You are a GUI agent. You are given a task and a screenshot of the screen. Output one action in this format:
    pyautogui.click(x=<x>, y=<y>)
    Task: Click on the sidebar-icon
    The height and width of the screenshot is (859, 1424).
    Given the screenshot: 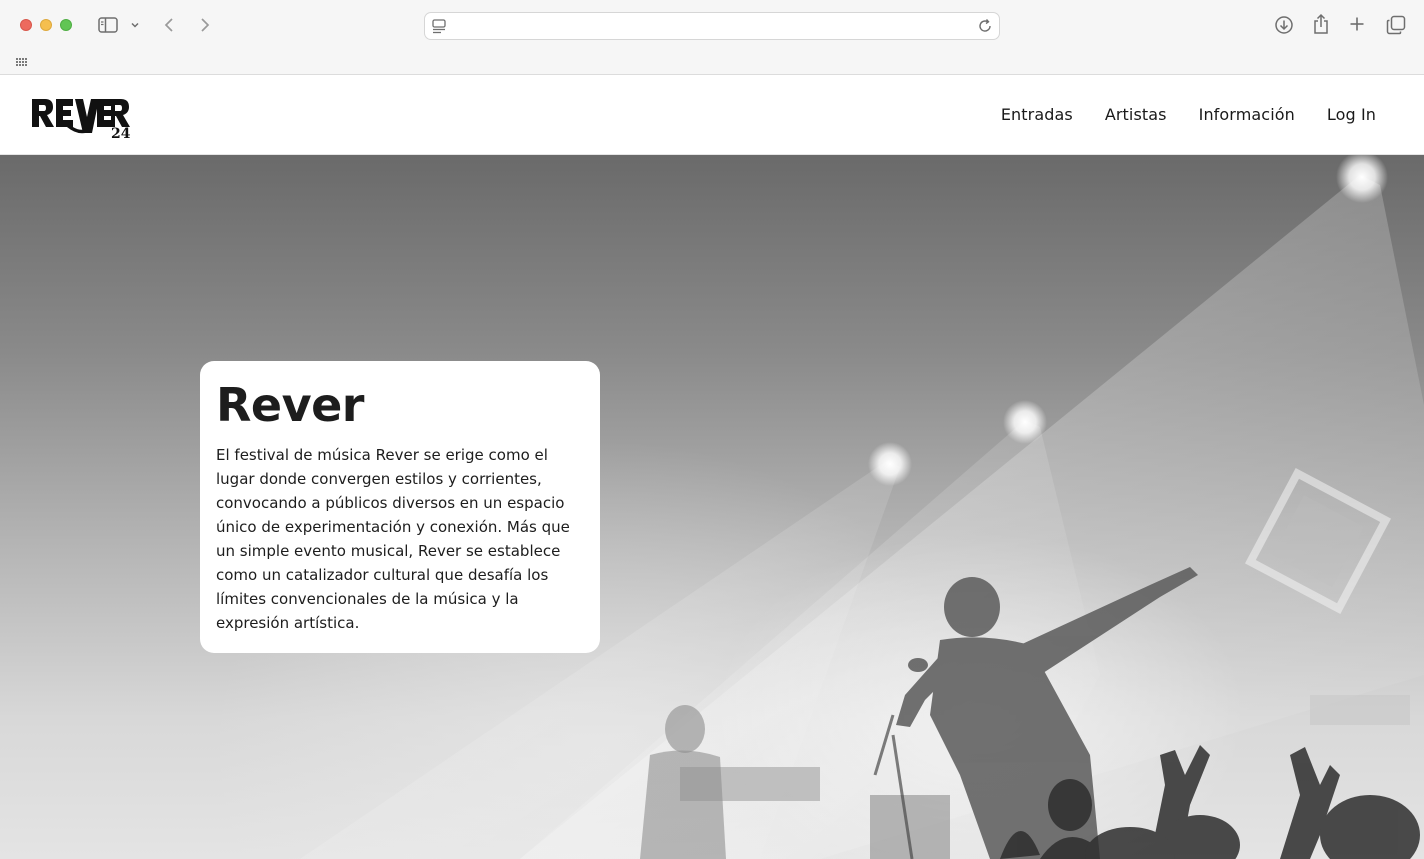 What is the action you would take?
    pyautogui.click(x=108, y=25)
    